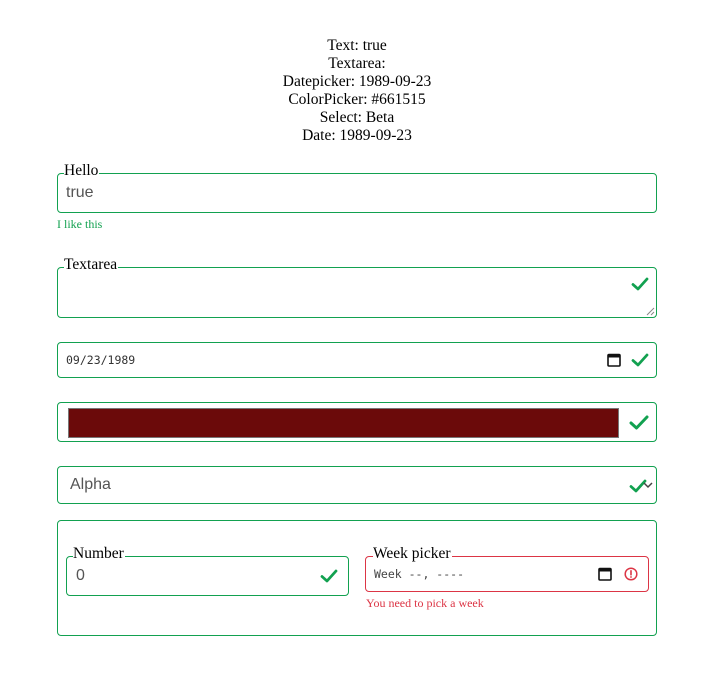  What do you see at coordinates (357, 360) in the screenshot?
I see `date-input: 09/23/1989` at bounding box center [357, 360].